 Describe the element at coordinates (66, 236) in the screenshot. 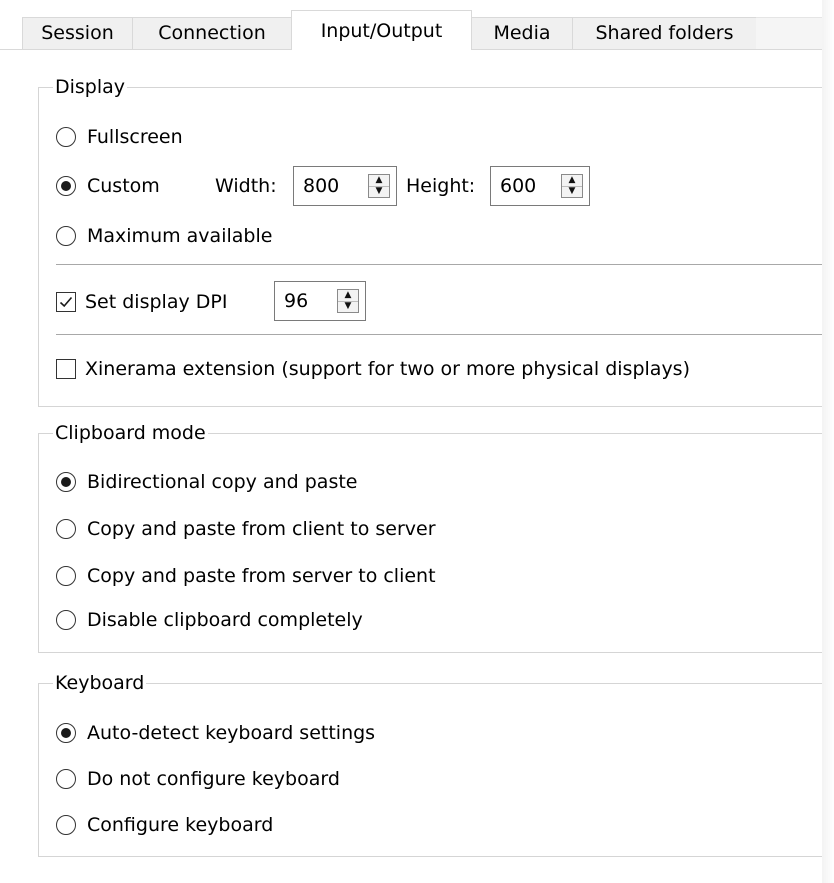

I see `maximum-available-radio` at that location.